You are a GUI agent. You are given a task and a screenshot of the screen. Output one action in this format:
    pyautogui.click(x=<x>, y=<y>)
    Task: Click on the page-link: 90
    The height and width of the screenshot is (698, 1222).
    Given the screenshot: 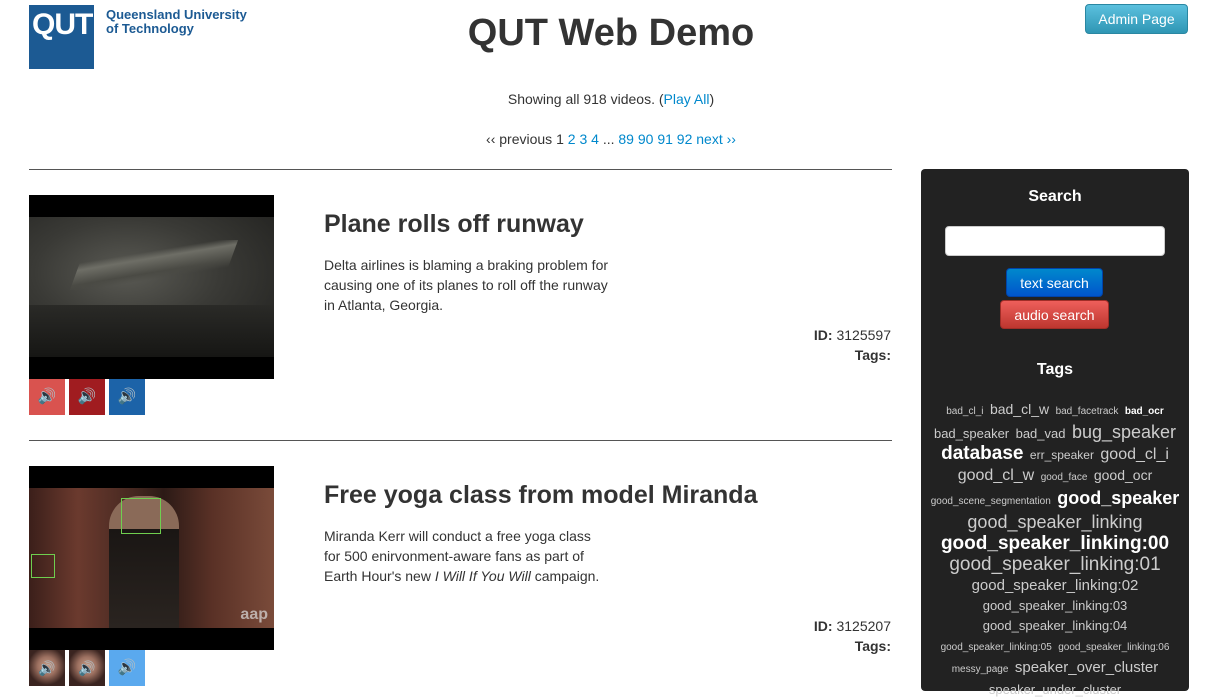 What is the action you would take?
    pyautogui.click(x=646, y=139)
    